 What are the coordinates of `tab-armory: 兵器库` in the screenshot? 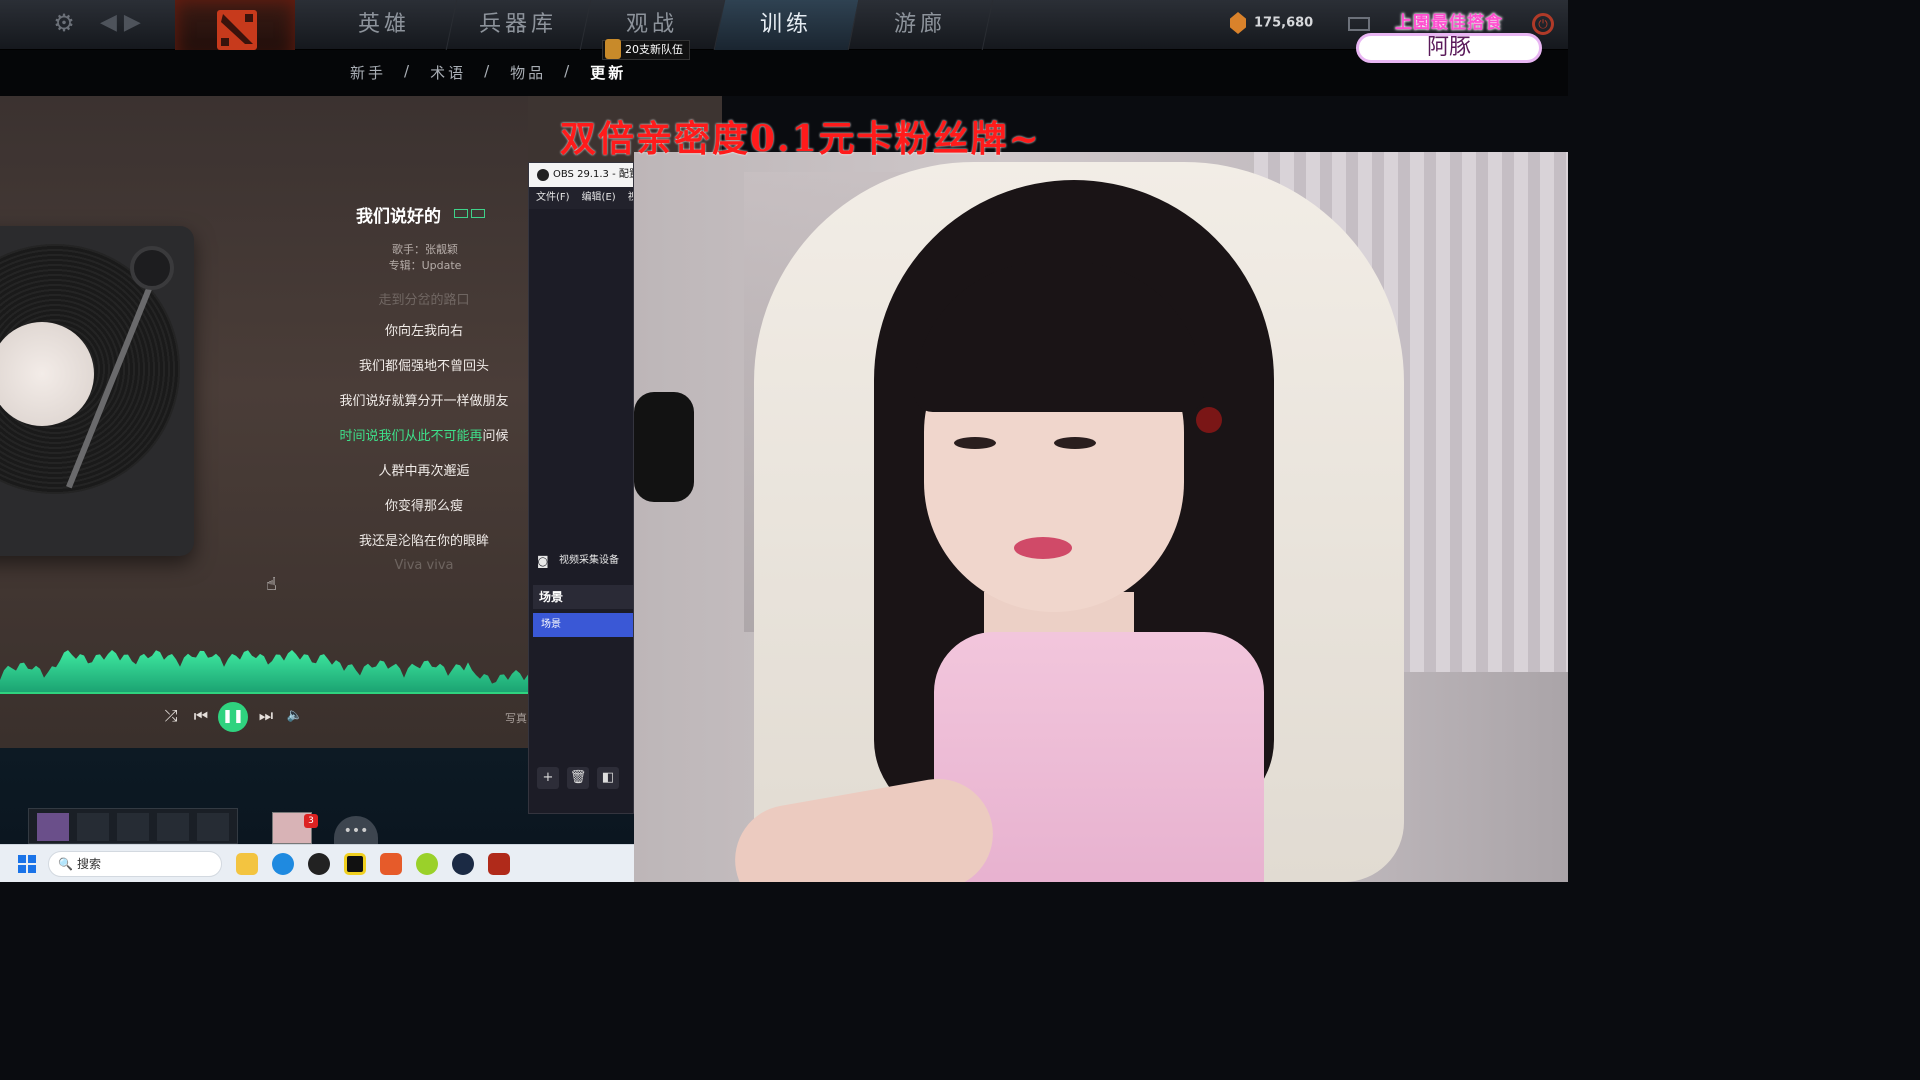 It's located at (519, 25).